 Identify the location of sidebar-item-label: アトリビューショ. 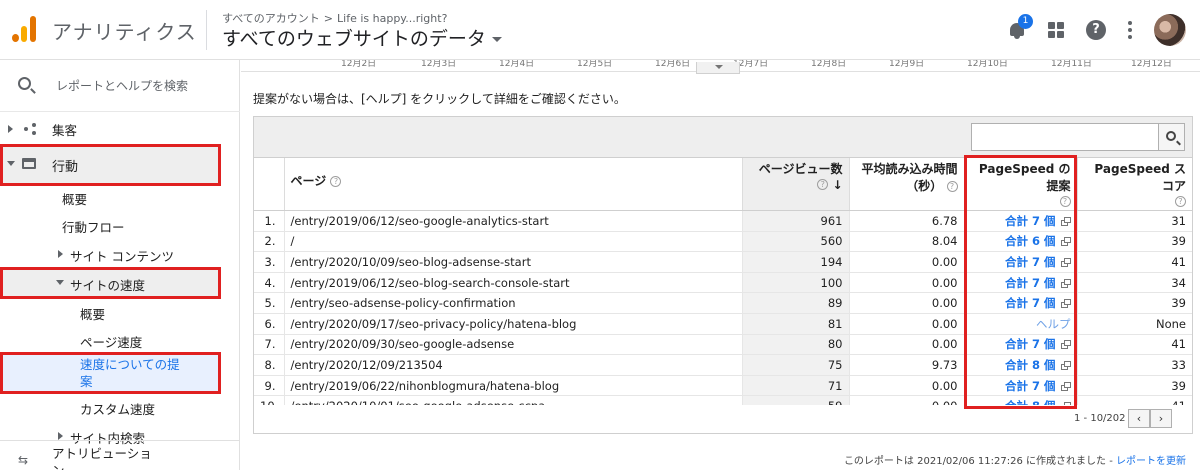
(102, 453).